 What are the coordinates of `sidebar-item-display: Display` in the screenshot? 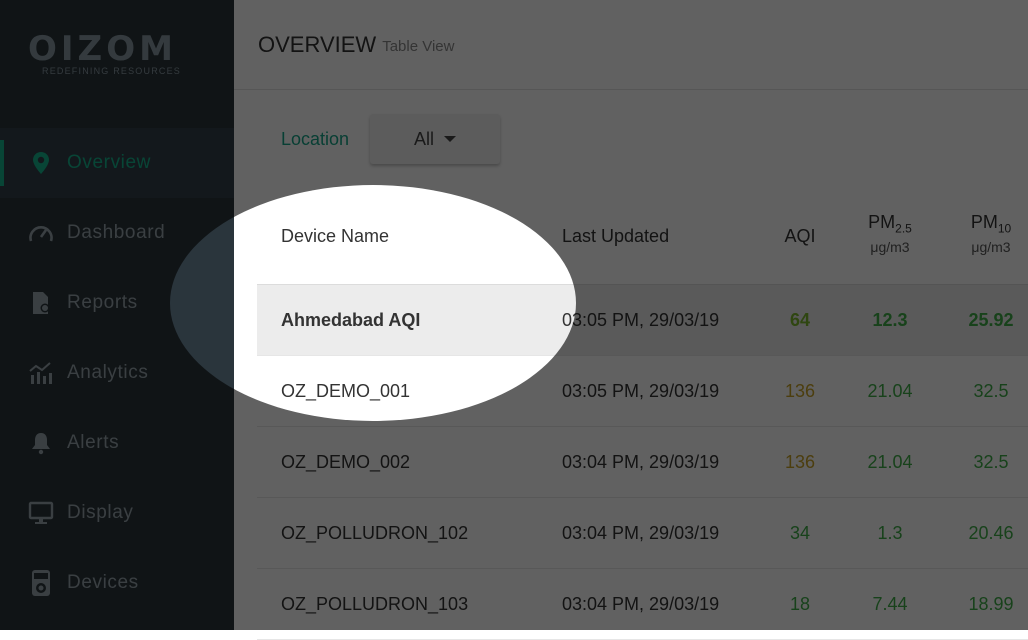 It's located at (117, 513).